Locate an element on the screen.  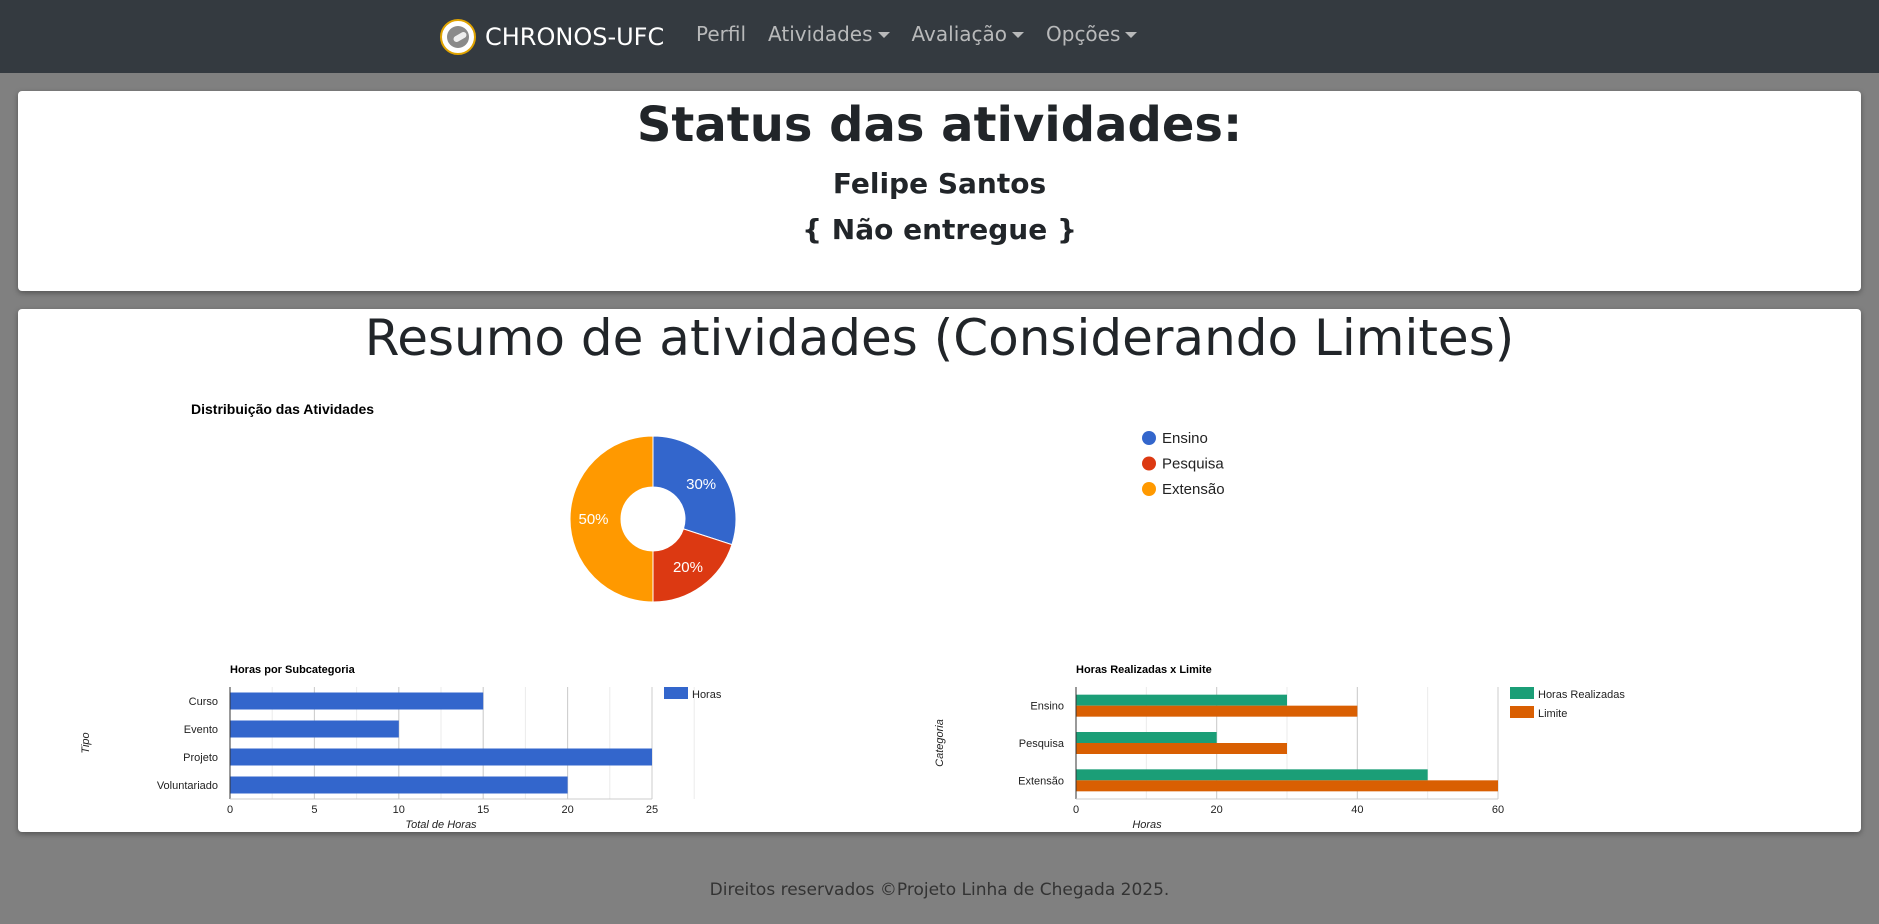
nav-item-label: Atividades is located at coordinates (820, 34).